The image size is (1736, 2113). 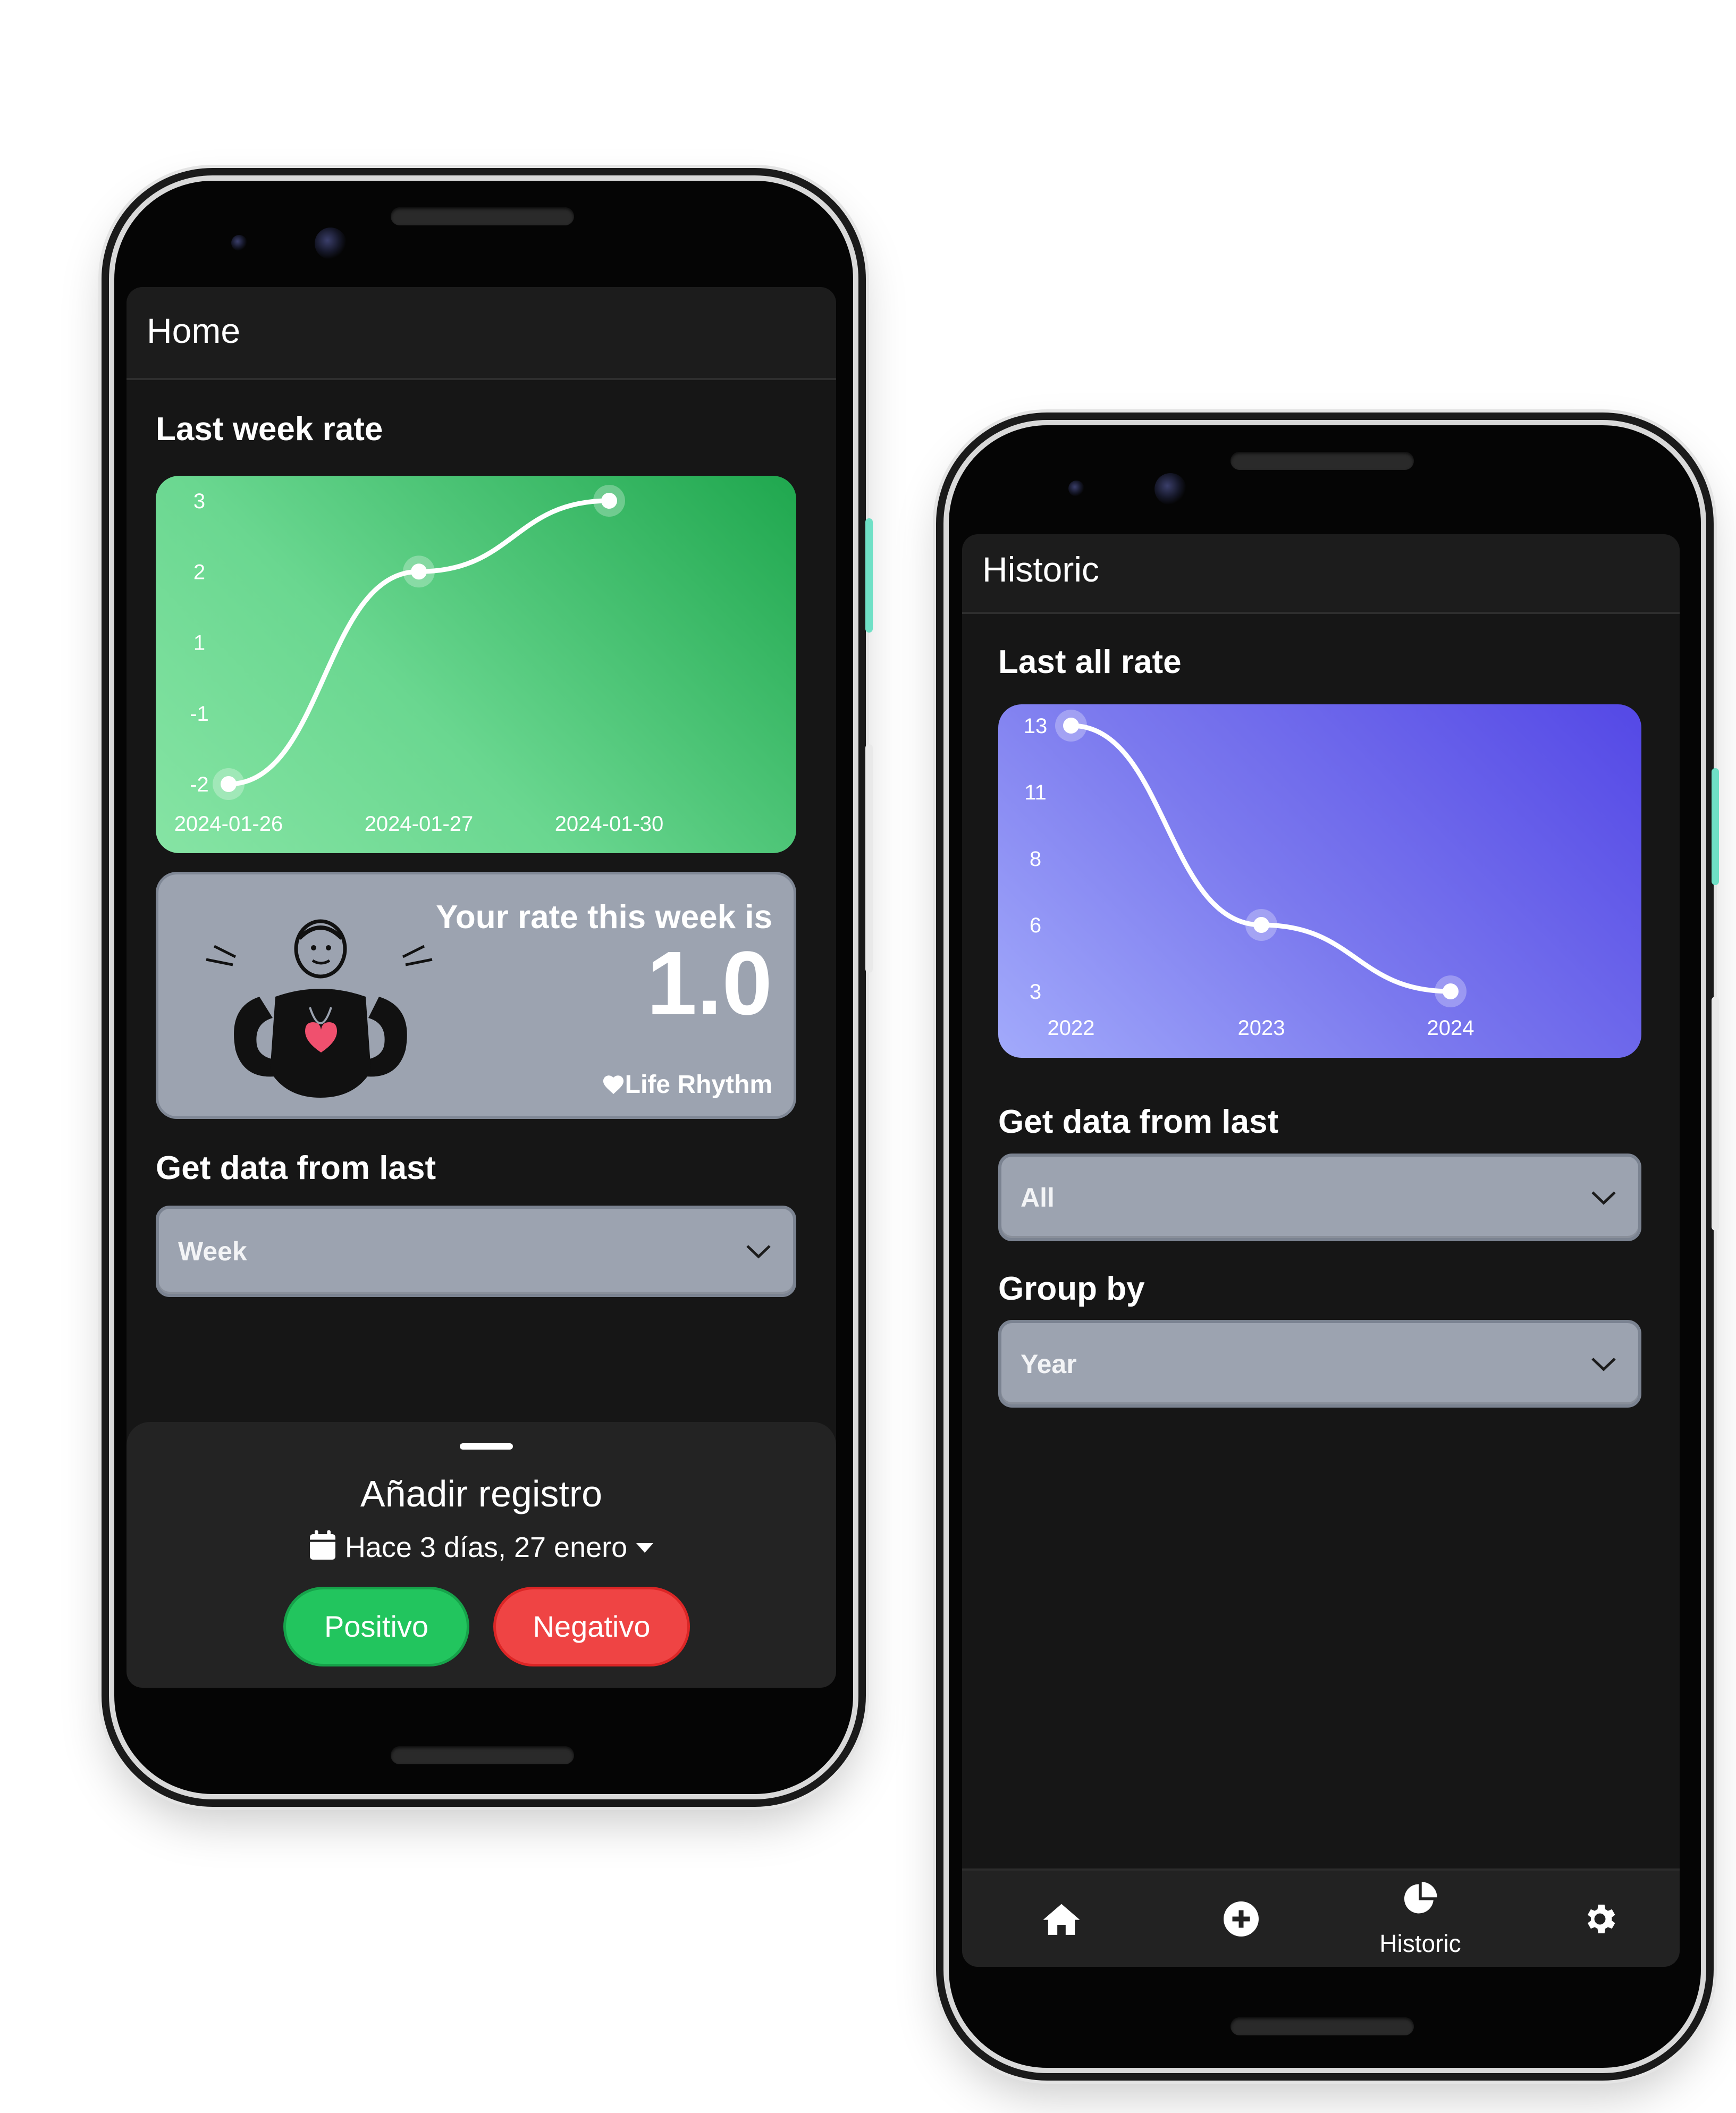 I want to click on y-tick-label: 2, so click(x=199, y=572).